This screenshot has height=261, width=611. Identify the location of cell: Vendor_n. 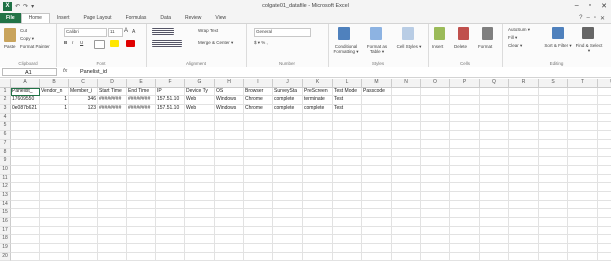
(54, 92).